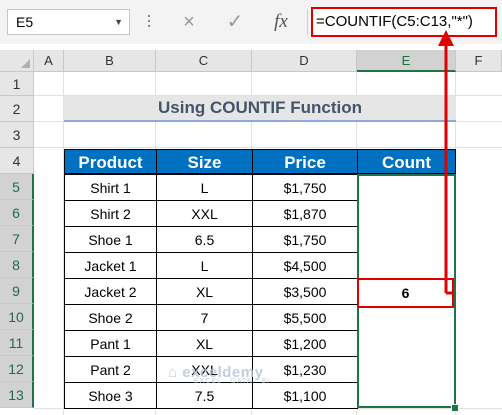 Image resolution: width=502 pixels, height=415 pixels. Describe the element at coordinates (446, 38) in the screenshot. I see `arrow-head` at that location.